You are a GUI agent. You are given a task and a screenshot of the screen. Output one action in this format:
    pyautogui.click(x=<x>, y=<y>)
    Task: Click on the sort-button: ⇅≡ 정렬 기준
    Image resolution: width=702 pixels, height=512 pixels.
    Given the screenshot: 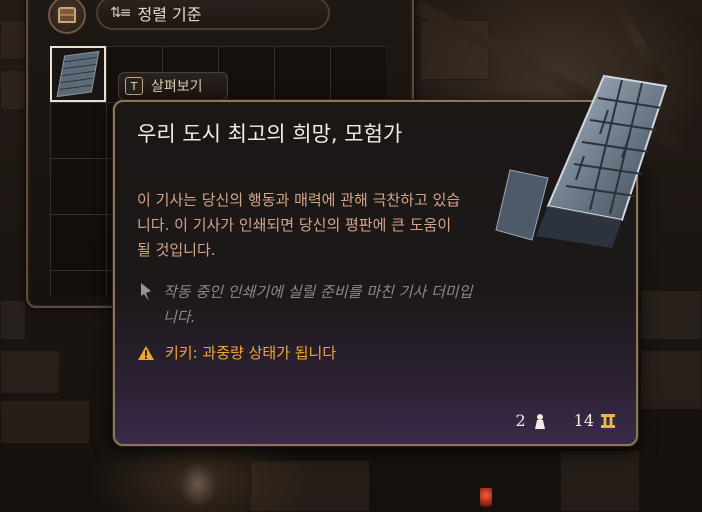 What is the action you would take?
    pyautogui.click(x=213, y=15)
    